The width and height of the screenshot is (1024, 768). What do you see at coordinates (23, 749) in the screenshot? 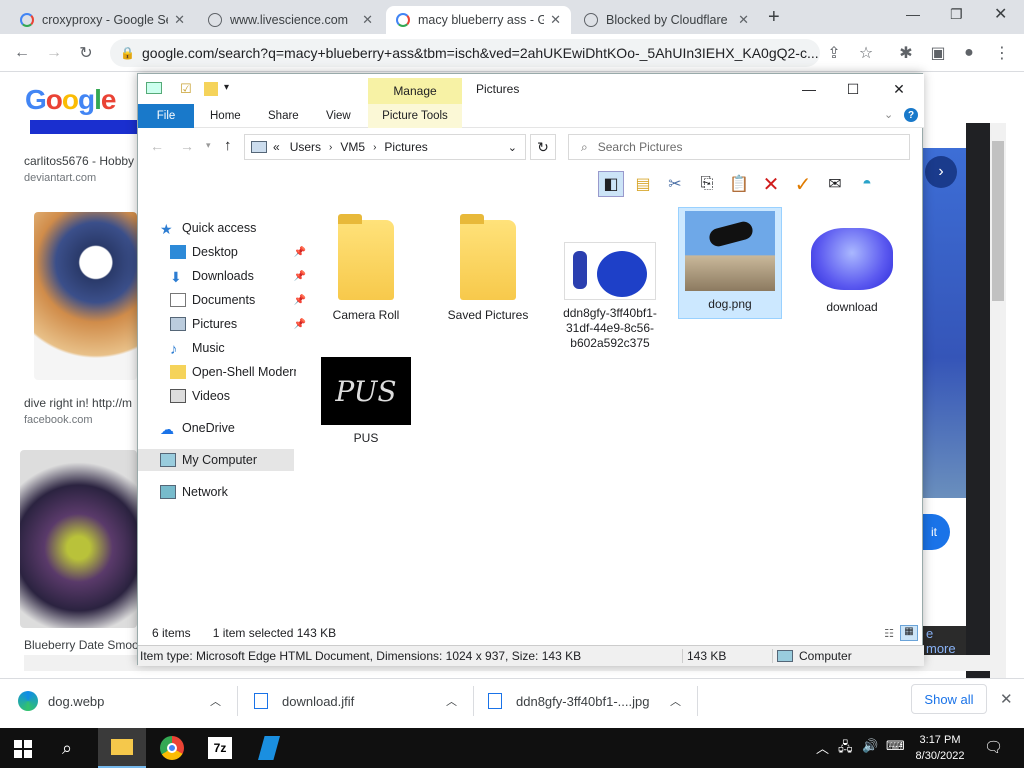
I see `windows-start-icon` at bounding box center [23, 749].